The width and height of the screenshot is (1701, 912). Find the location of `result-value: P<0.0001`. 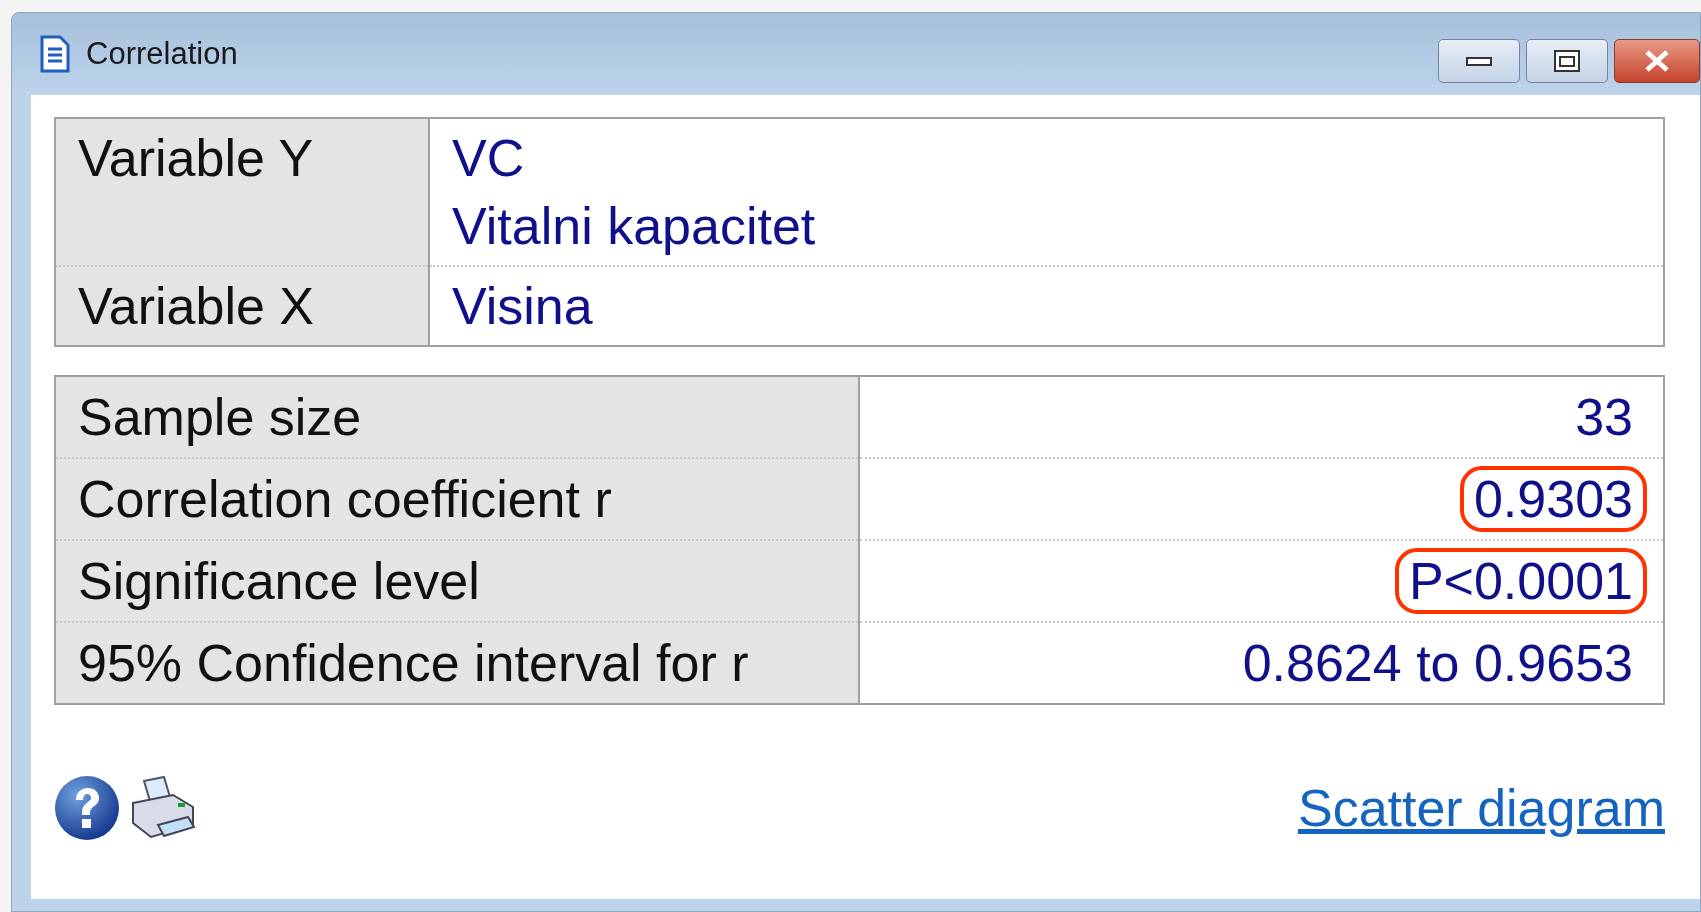

result-value: P<0.0001 is located at coordinates (1520, 581).